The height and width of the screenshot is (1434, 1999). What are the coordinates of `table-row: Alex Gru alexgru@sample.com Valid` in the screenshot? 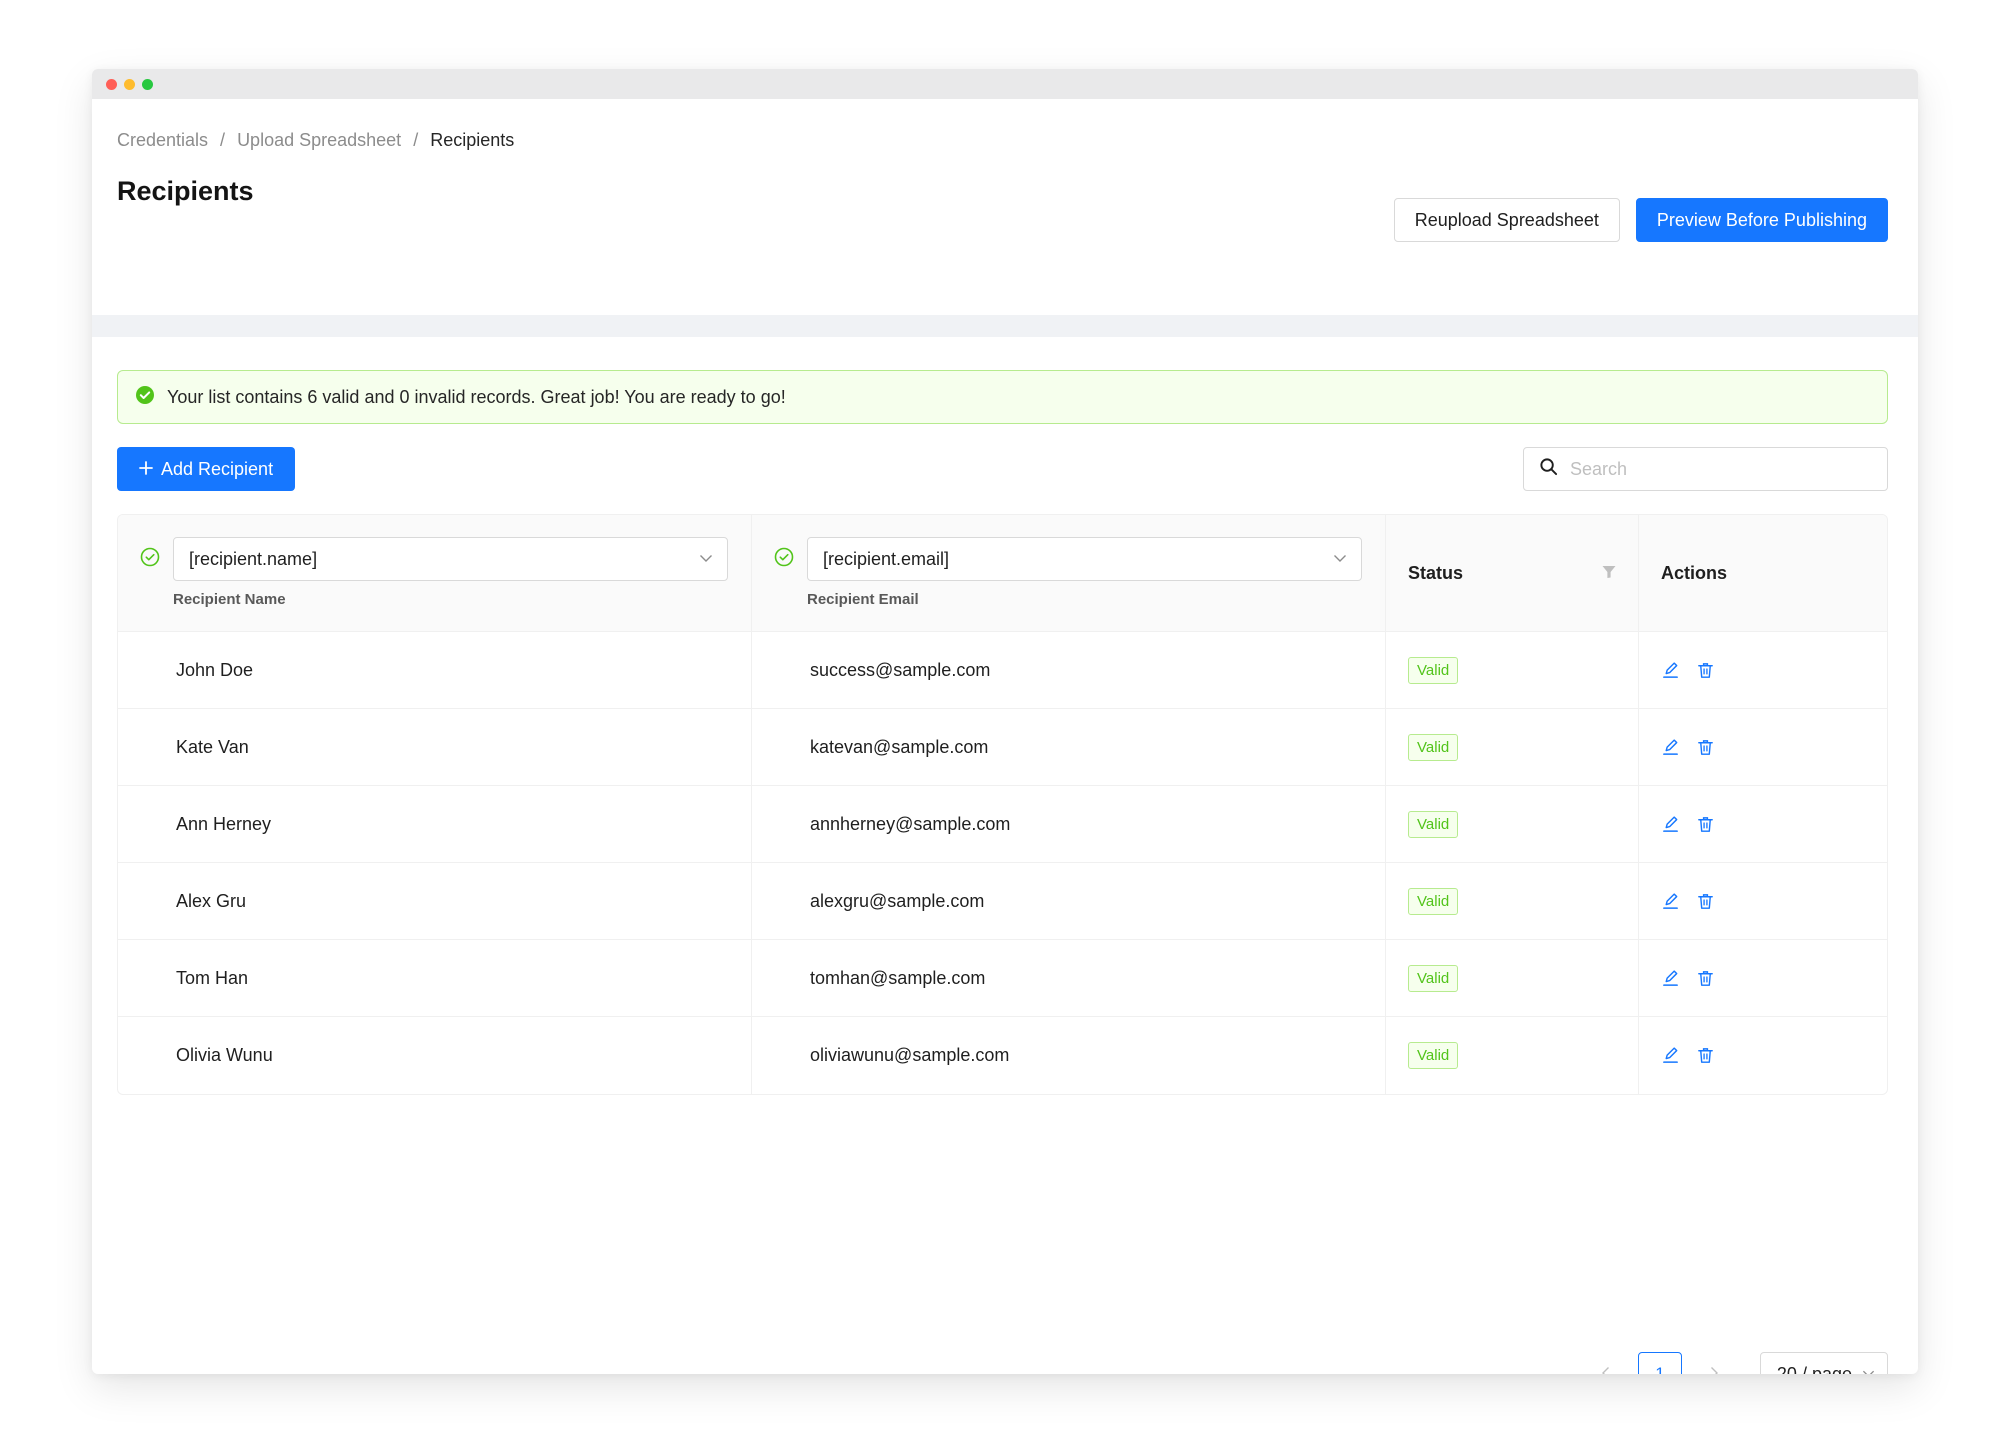 It's located at (1002, 901).